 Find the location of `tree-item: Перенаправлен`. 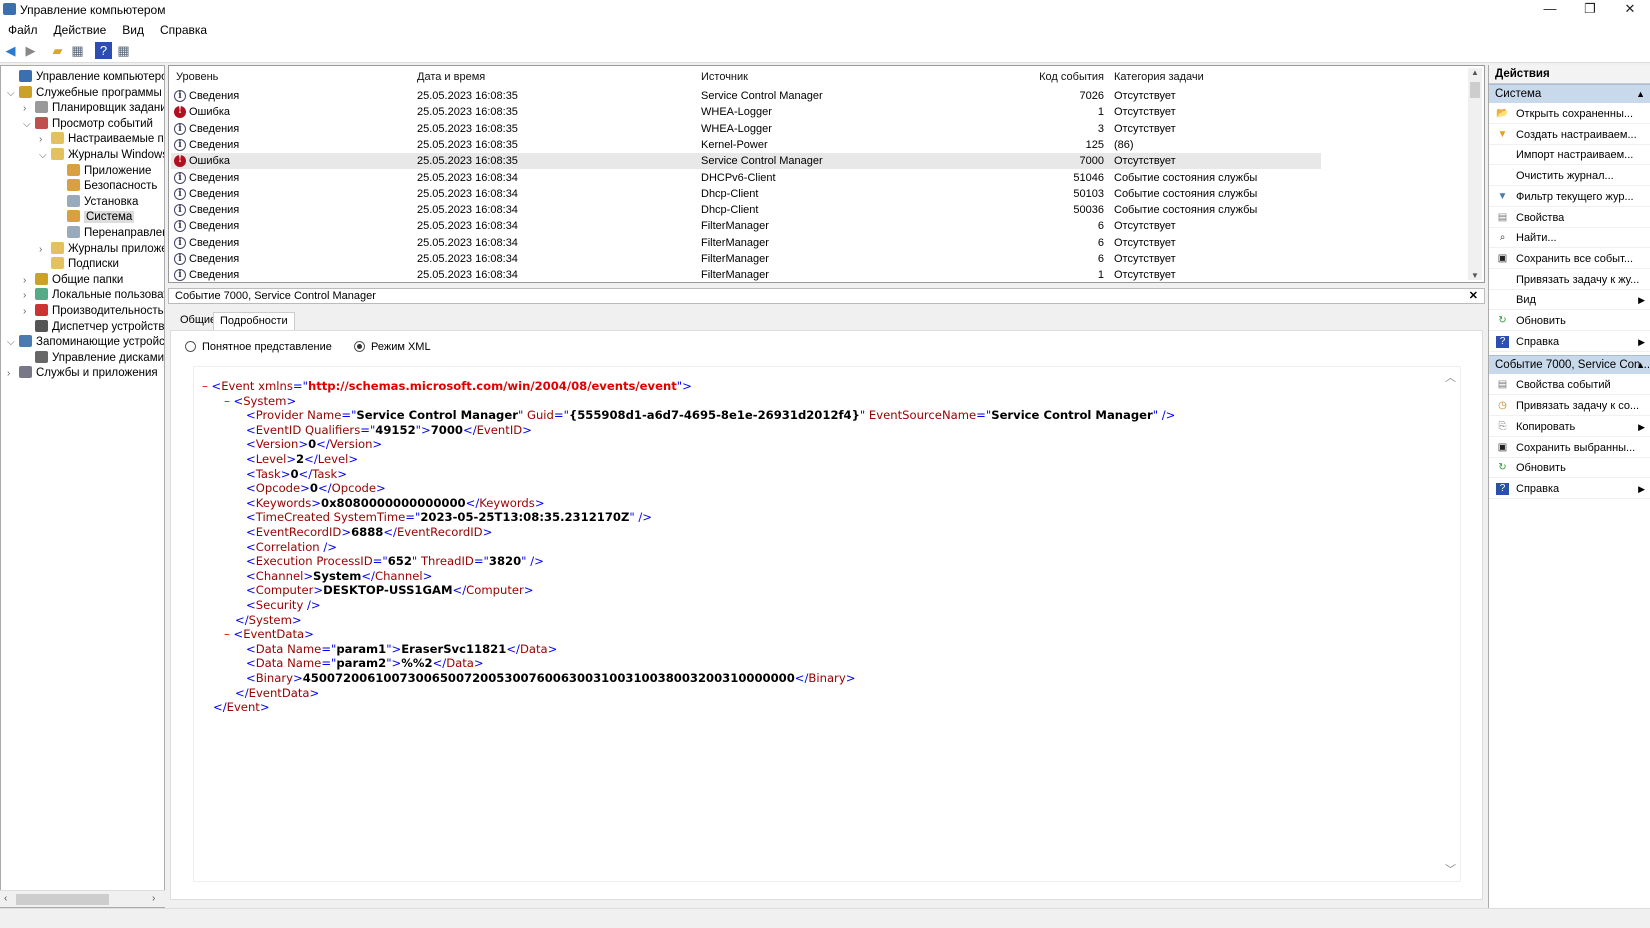

tree-item: Перенаправлен is located at coordinates (109, 233).